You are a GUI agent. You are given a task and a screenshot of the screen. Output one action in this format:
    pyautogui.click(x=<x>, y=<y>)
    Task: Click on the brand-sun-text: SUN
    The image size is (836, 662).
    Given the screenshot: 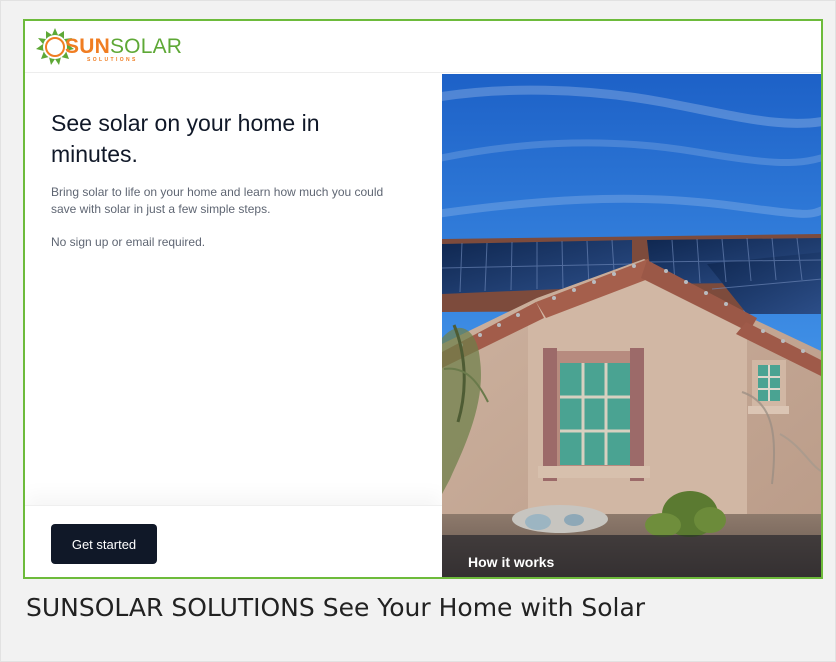 What is the action you would take?
    pyautogui.click(x=87, y=46)
    